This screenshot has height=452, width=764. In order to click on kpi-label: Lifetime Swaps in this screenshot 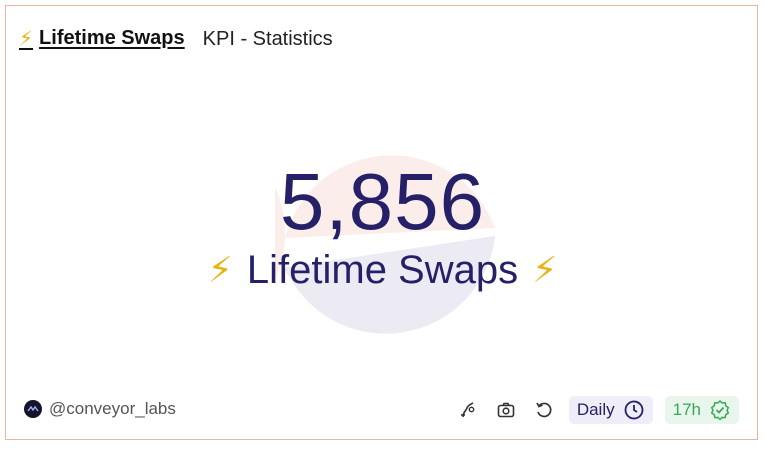, I will do `click(382, 270)`.